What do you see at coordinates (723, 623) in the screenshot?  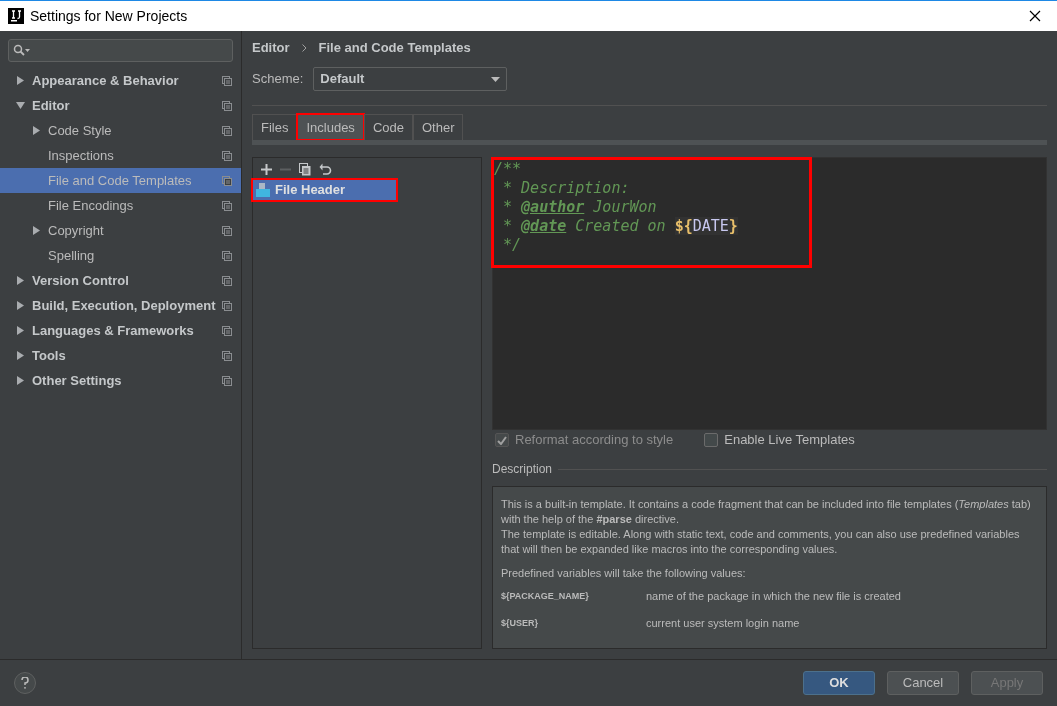 I see `variable-description: current user system login name` at bounding box center [723, 623].